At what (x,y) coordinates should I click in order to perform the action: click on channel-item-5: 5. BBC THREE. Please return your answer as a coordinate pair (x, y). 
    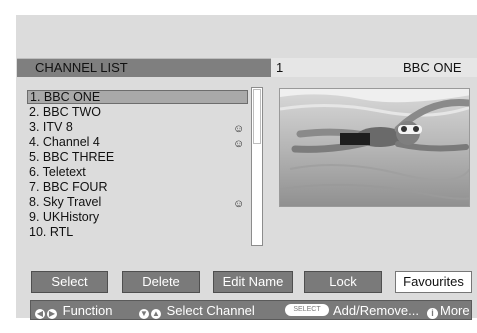
    Looking at the image, I should click on (138, 157).